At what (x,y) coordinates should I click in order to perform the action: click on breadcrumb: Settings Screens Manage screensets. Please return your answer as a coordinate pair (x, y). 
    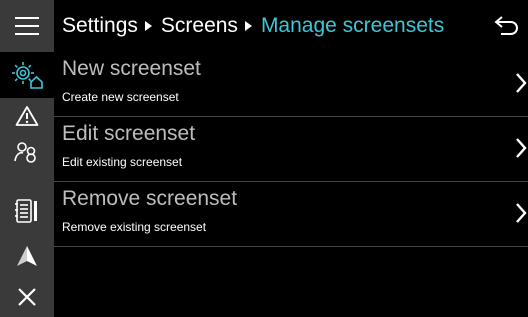
    Looking at the image, I should click on (253, 26).